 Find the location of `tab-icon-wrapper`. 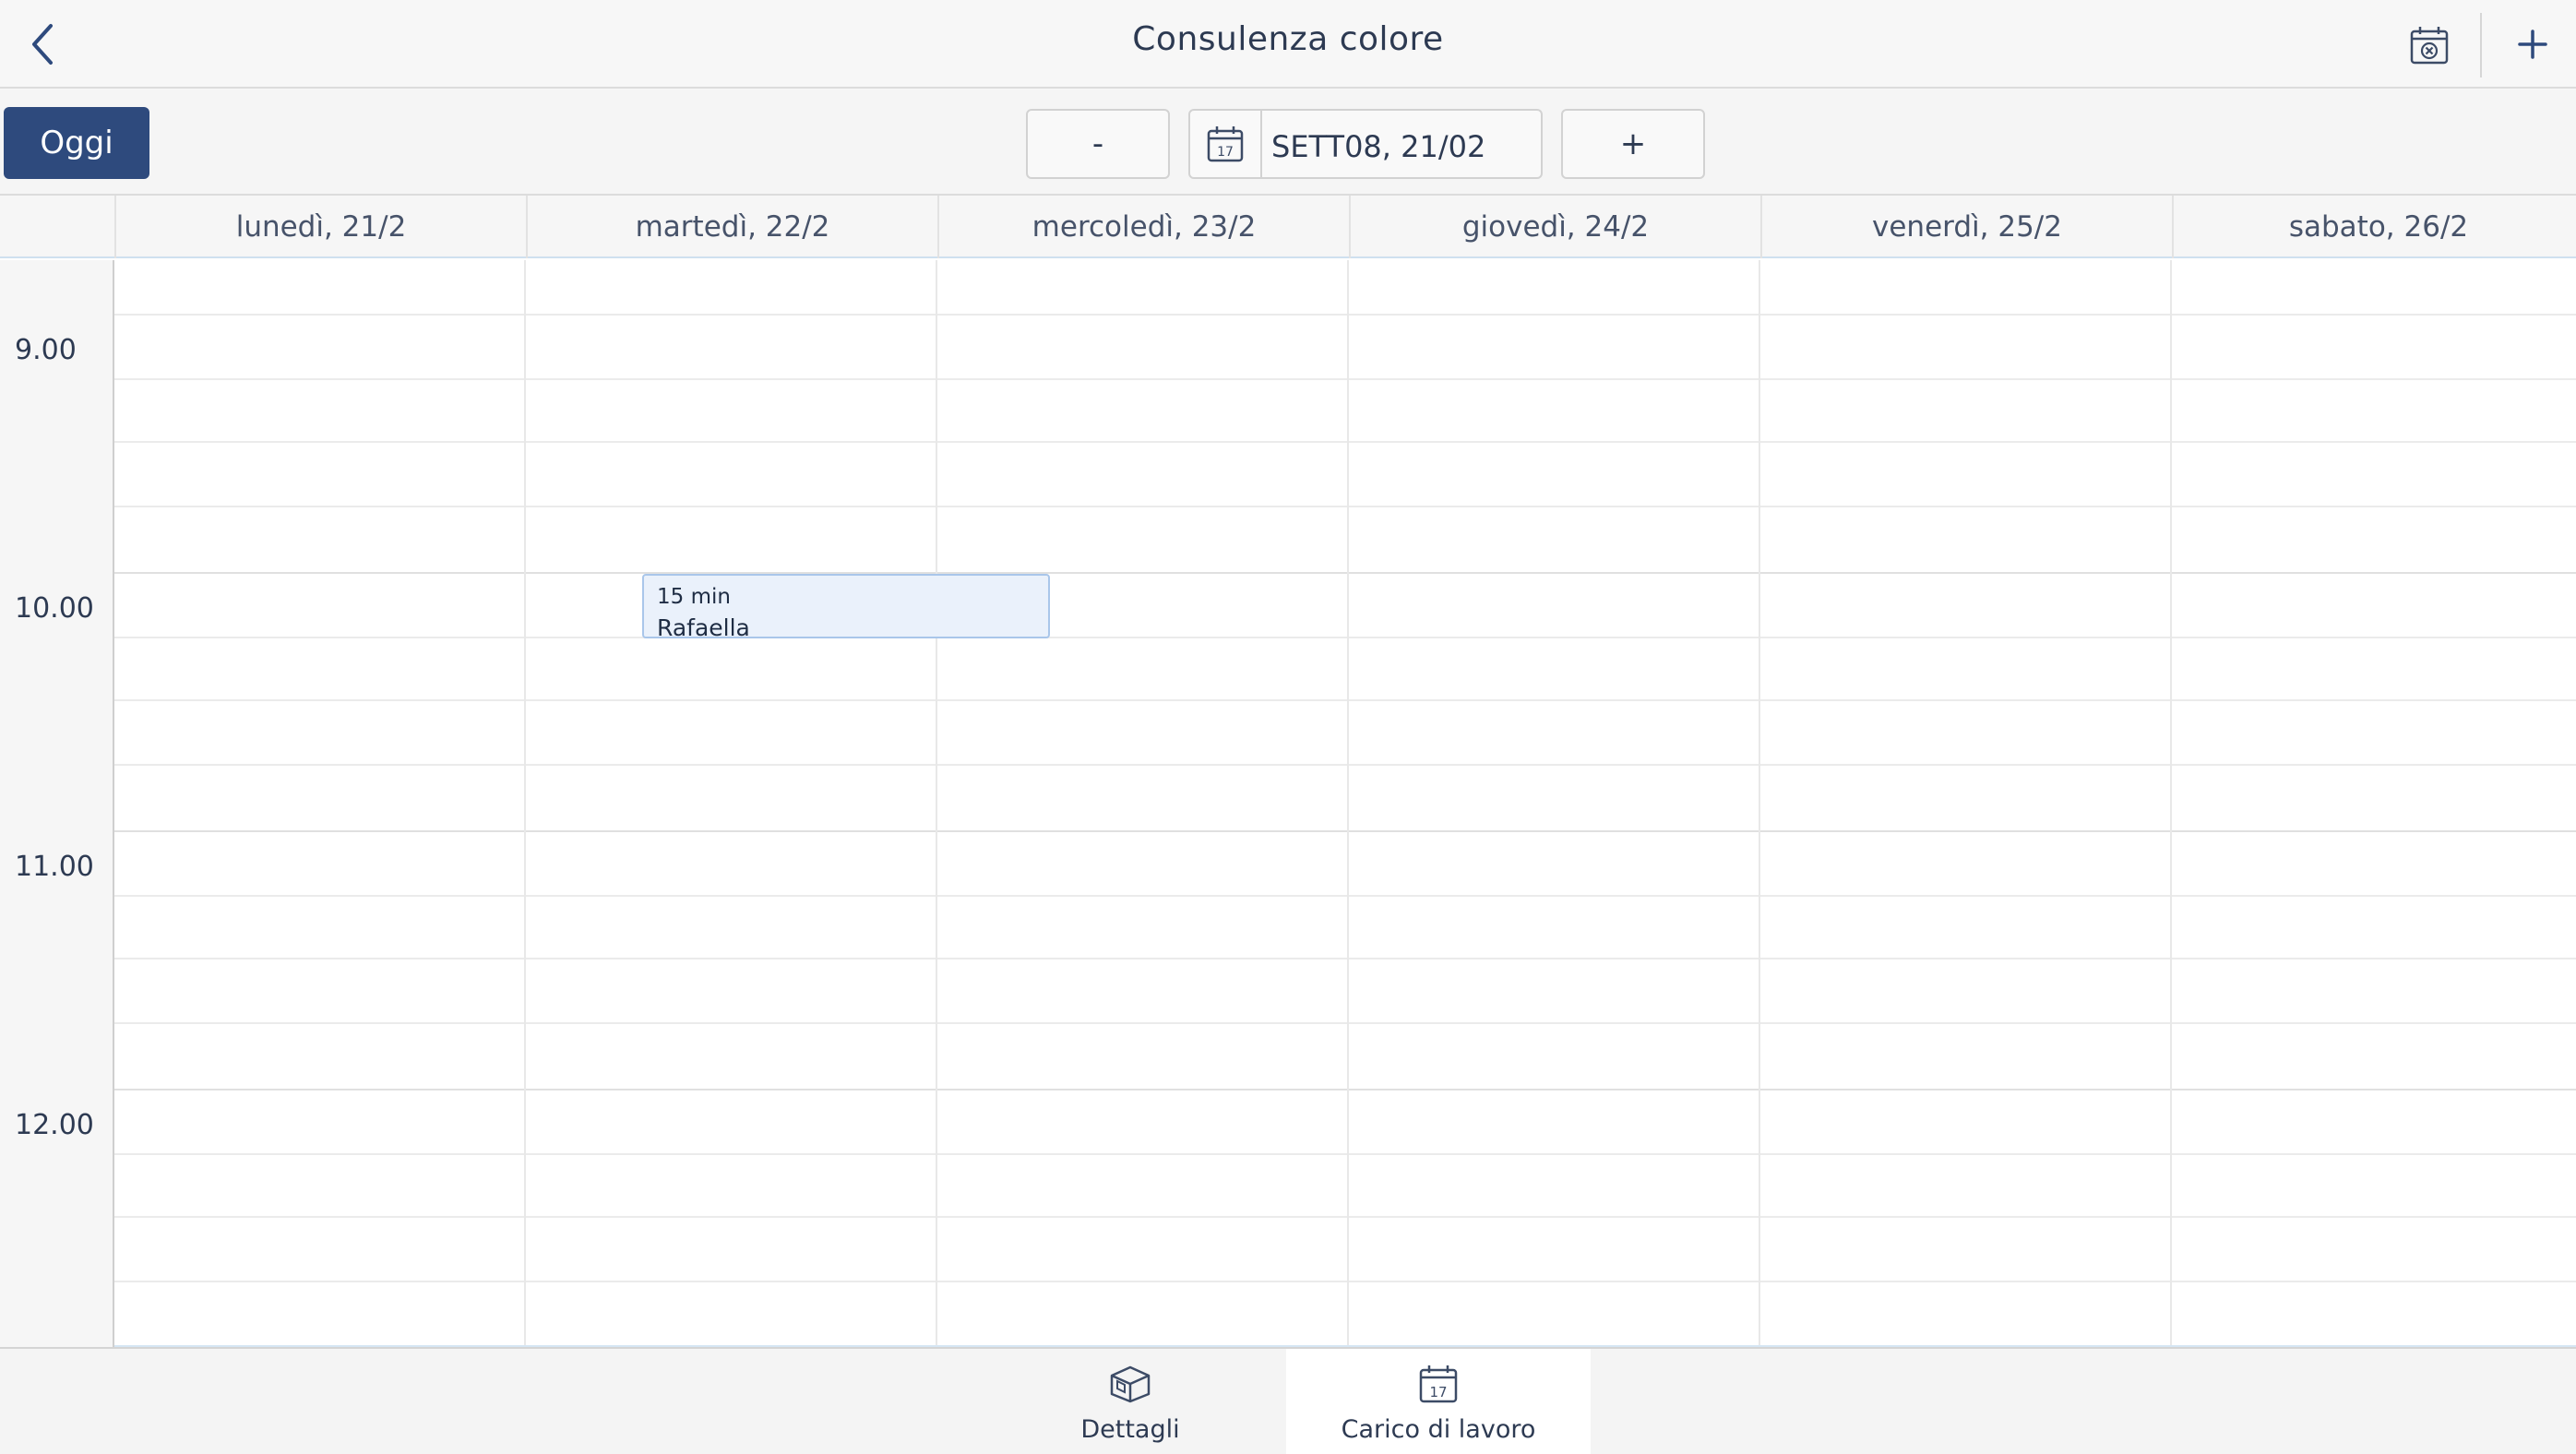

tab-icon-wrapper is located at coordinates (1130, 1384).